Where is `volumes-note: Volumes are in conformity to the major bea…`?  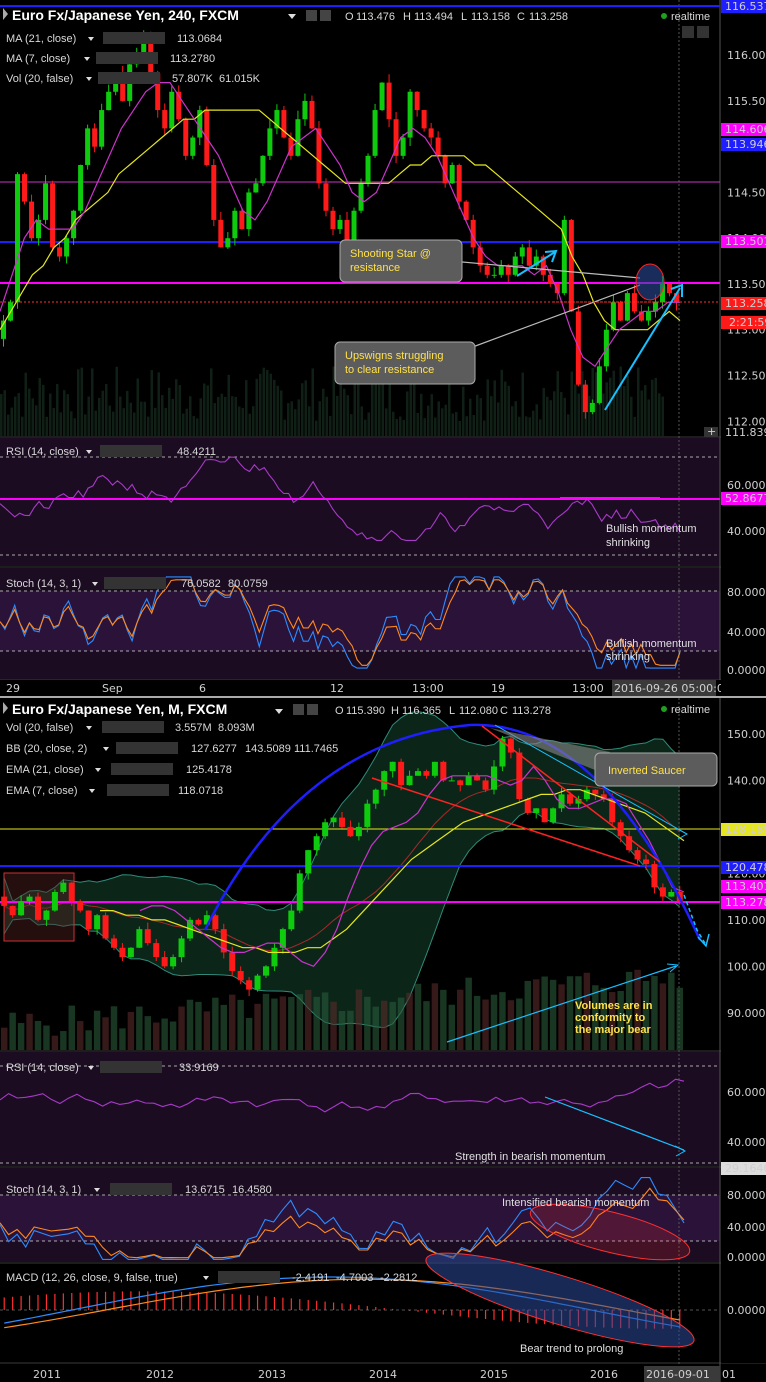 volumes-note: Volumes are in conformity to the major bea… is located at coordinates (614, 1018).